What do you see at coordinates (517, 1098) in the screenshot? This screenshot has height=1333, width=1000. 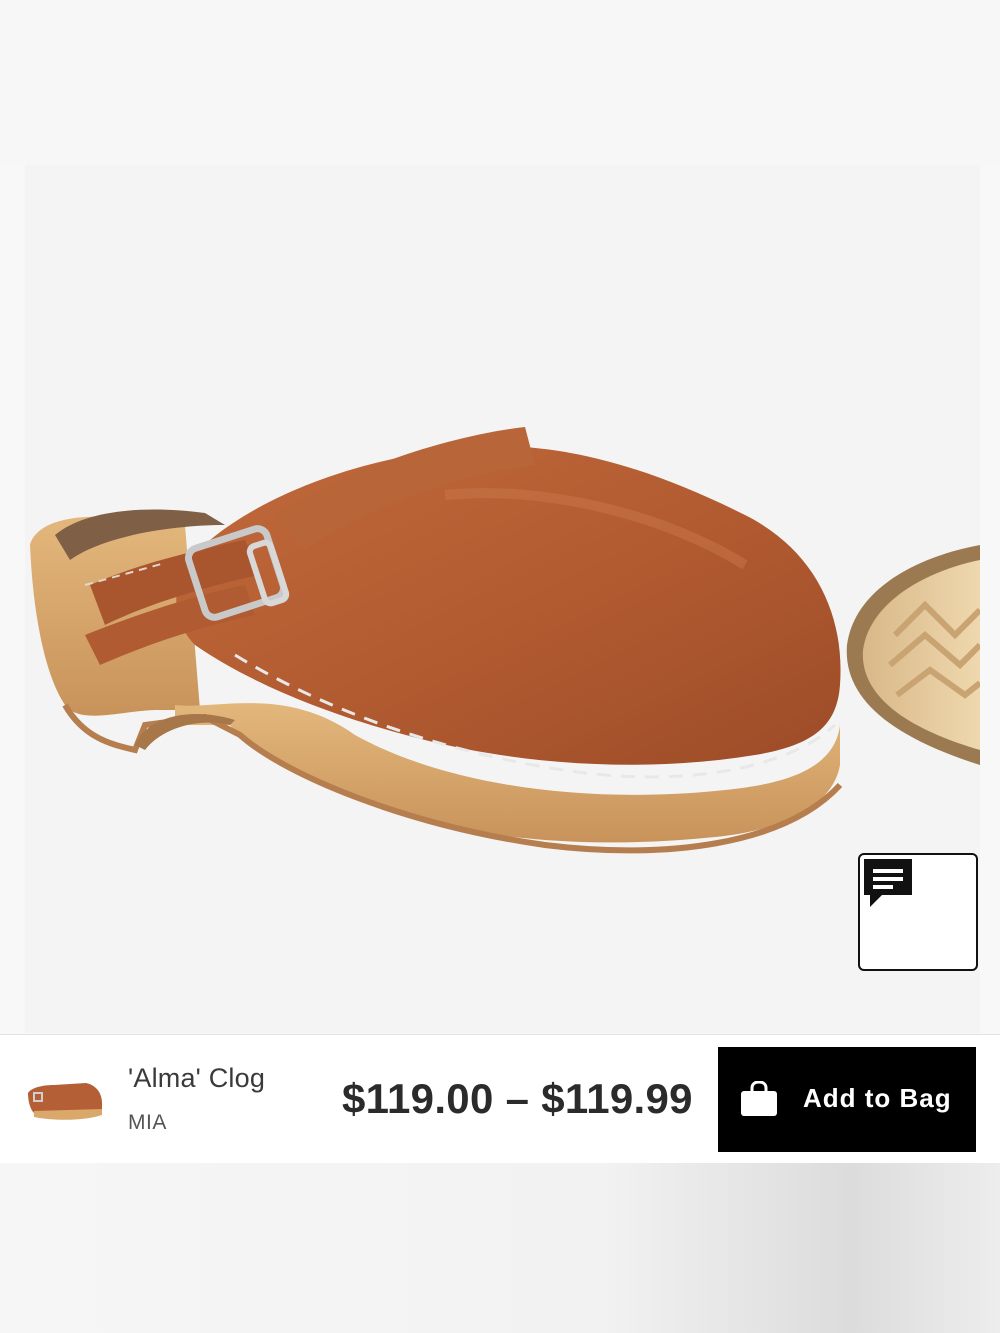 I see `price-range: $119.00 – $119.99` at bounding box center [517, 1098].